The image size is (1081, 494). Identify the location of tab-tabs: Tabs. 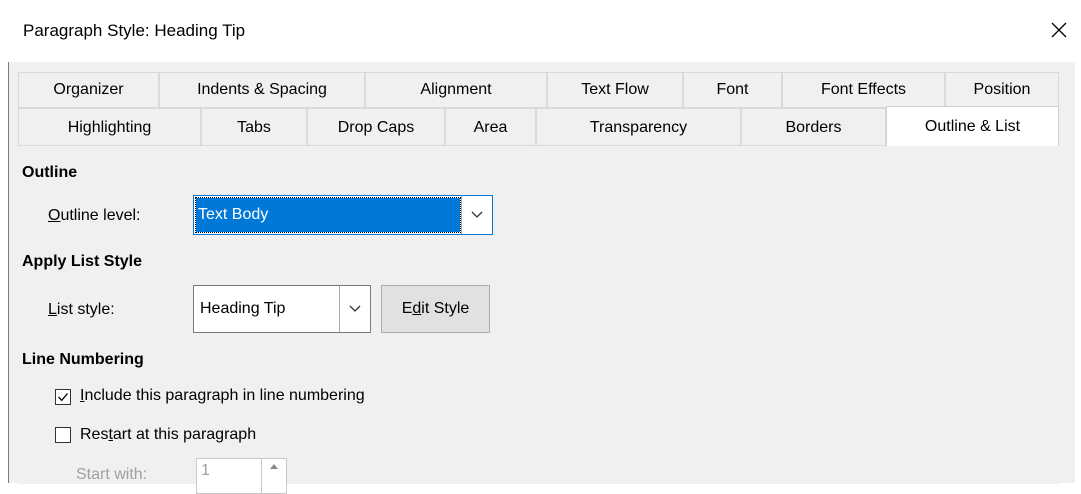
(254, 127).